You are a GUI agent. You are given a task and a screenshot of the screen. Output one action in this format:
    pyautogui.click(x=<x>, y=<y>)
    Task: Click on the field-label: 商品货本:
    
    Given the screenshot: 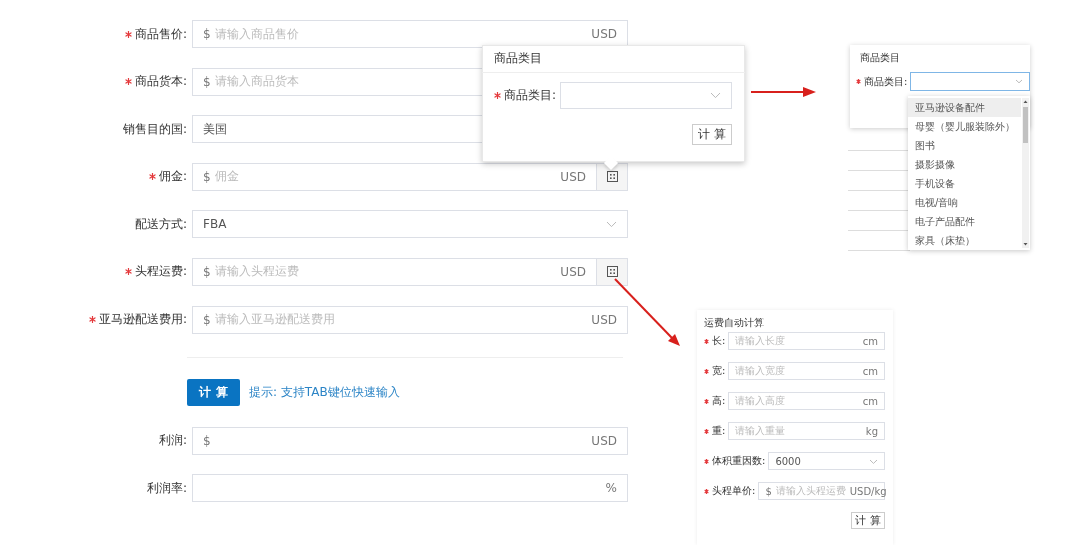 What is the action you would take?
    pyautogui.click(x=160, y=82)
    